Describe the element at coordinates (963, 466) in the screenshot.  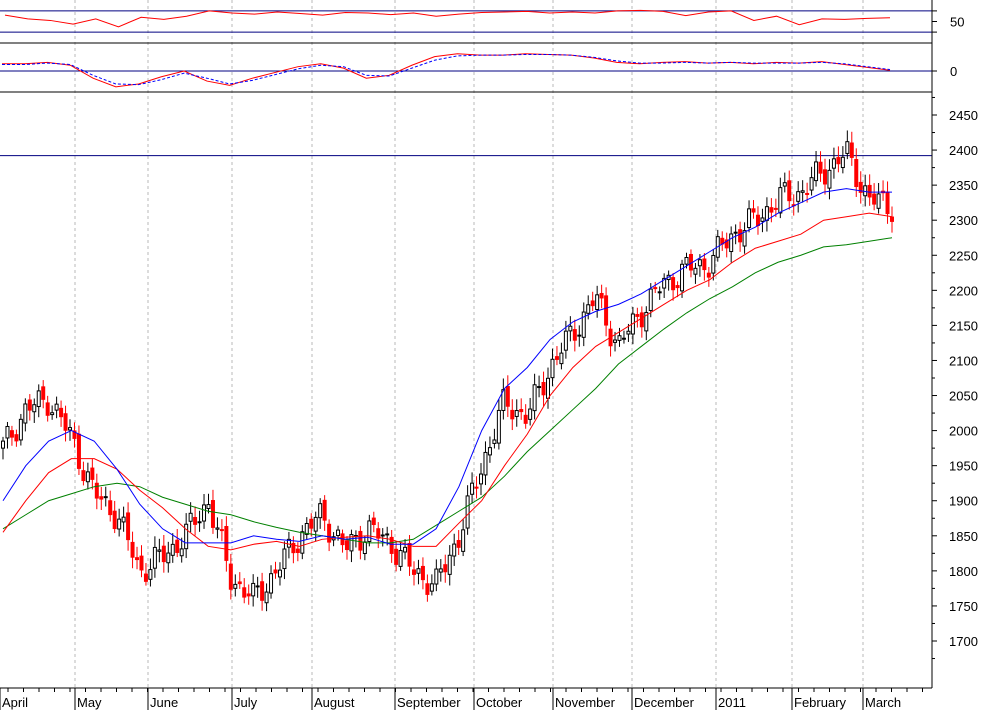
I see `y-tick-label: 1950` at that location.